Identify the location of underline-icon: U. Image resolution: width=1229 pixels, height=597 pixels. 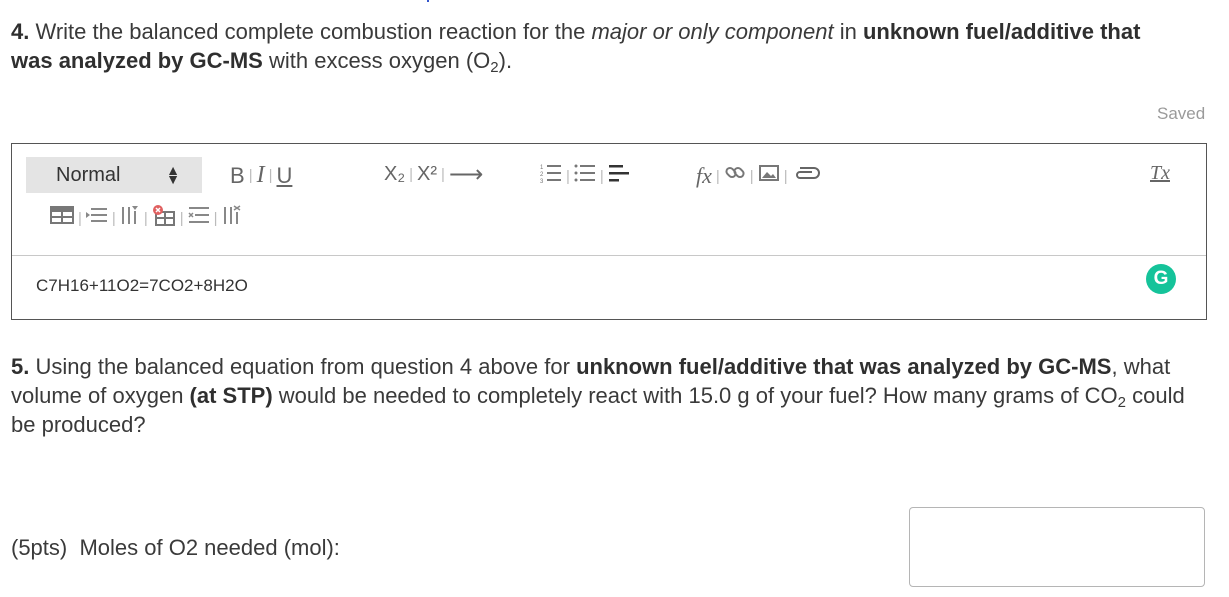
(285, 176).